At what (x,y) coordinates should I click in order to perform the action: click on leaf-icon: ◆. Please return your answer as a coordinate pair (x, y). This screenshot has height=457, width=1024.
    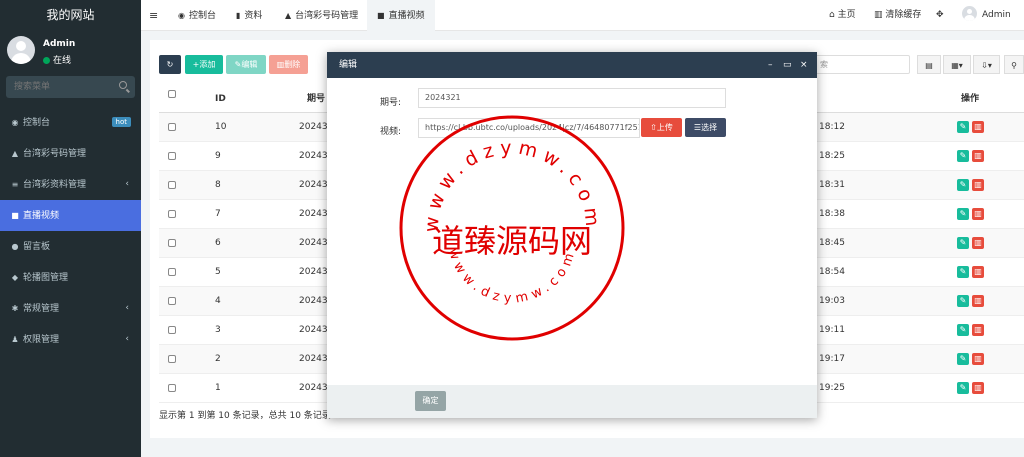
    Looking at the image, I should click on (15, 277).